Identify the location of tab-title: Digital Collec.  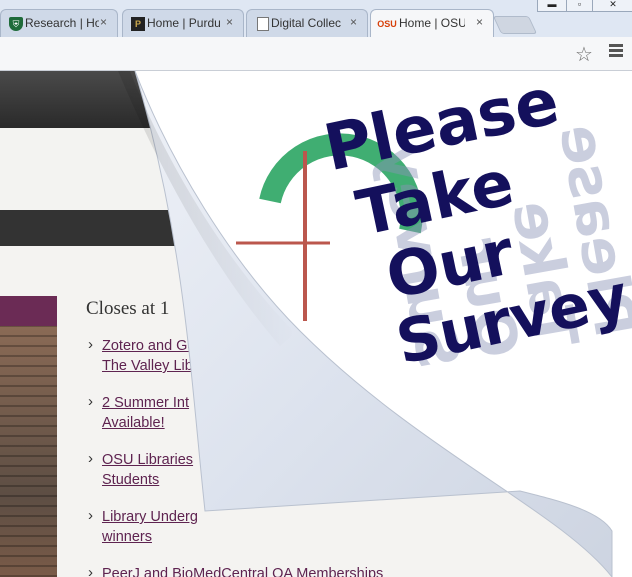
(306, 23).